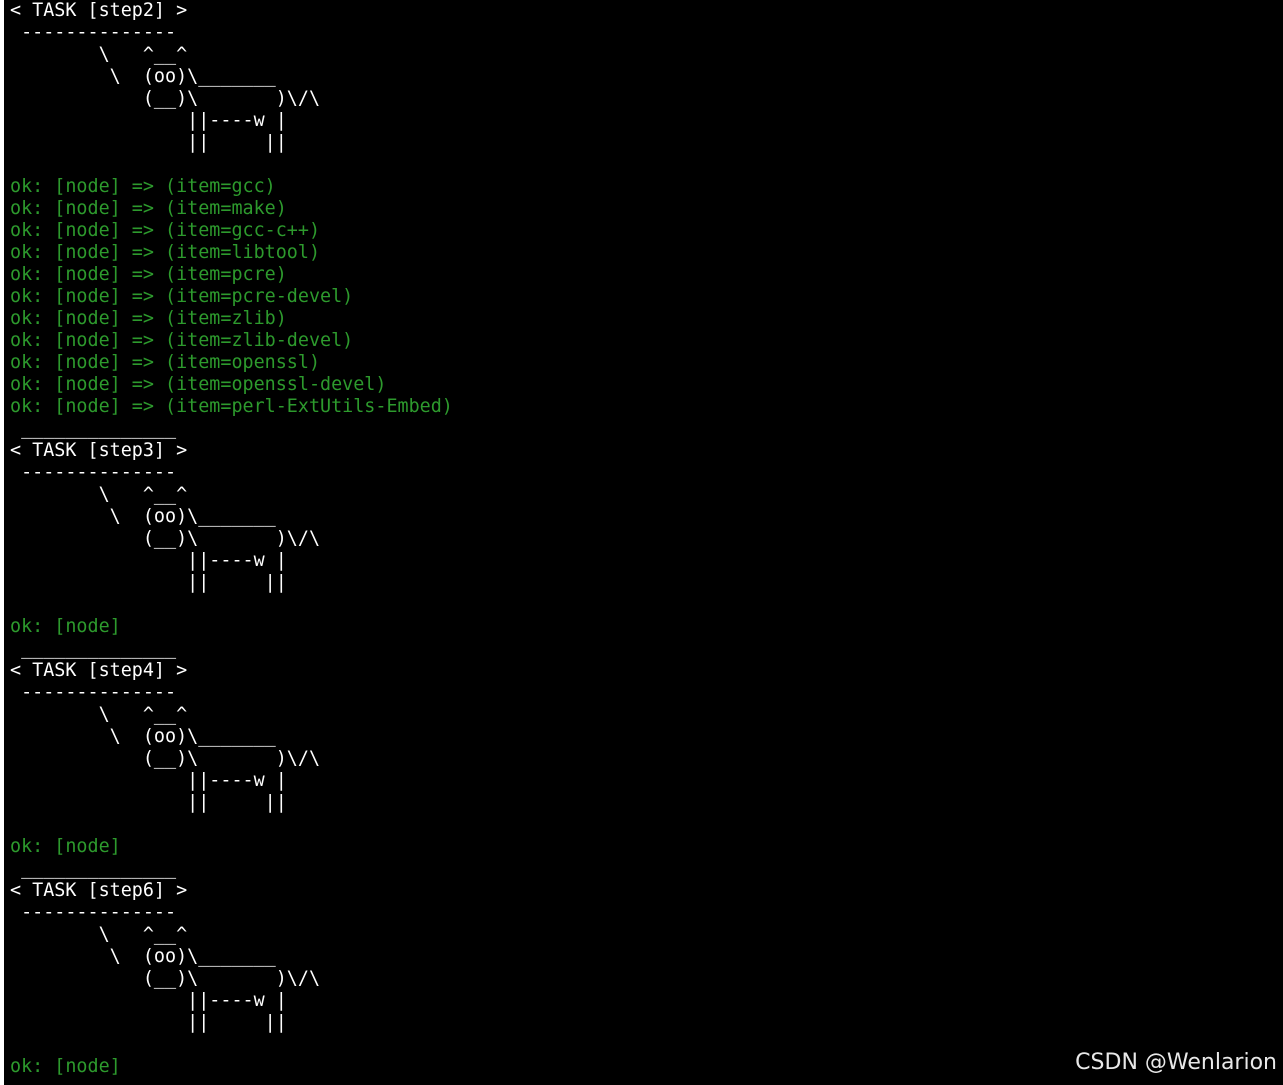 The height and width of the screenshot is (1085, 1283). What do you see at coordinates (231, 406) in the screenshot?
I see `ok-result-line: ok: [node] => (item=perl-ExtUtils-Embed)` at bounding box center [231, 406].